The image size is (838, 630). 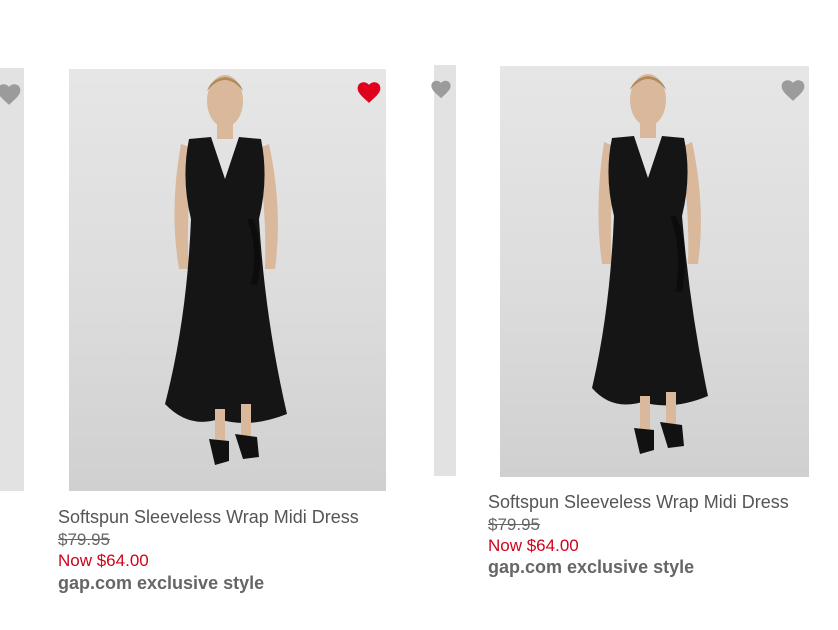 I want to click on partial-product-image-middle, so click(x=445, y=270).